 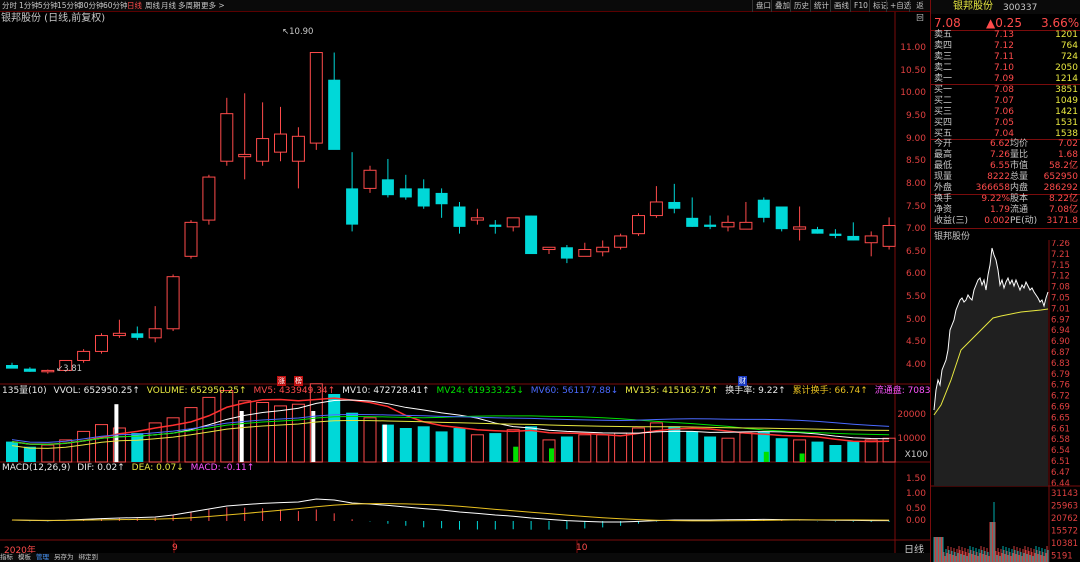 I want to click on timeframe-tab-5: 60分钟, so click(x=115, y=6).